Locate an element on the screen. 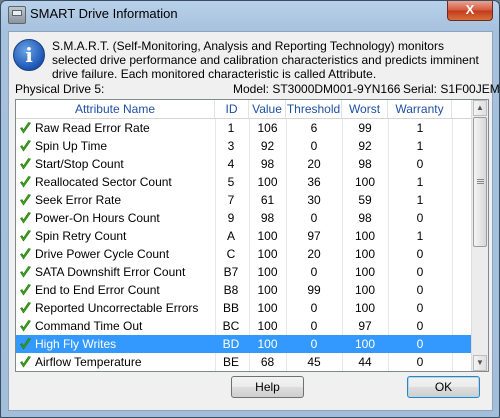  column-header-id: ID is located at coordinates (232, 109).